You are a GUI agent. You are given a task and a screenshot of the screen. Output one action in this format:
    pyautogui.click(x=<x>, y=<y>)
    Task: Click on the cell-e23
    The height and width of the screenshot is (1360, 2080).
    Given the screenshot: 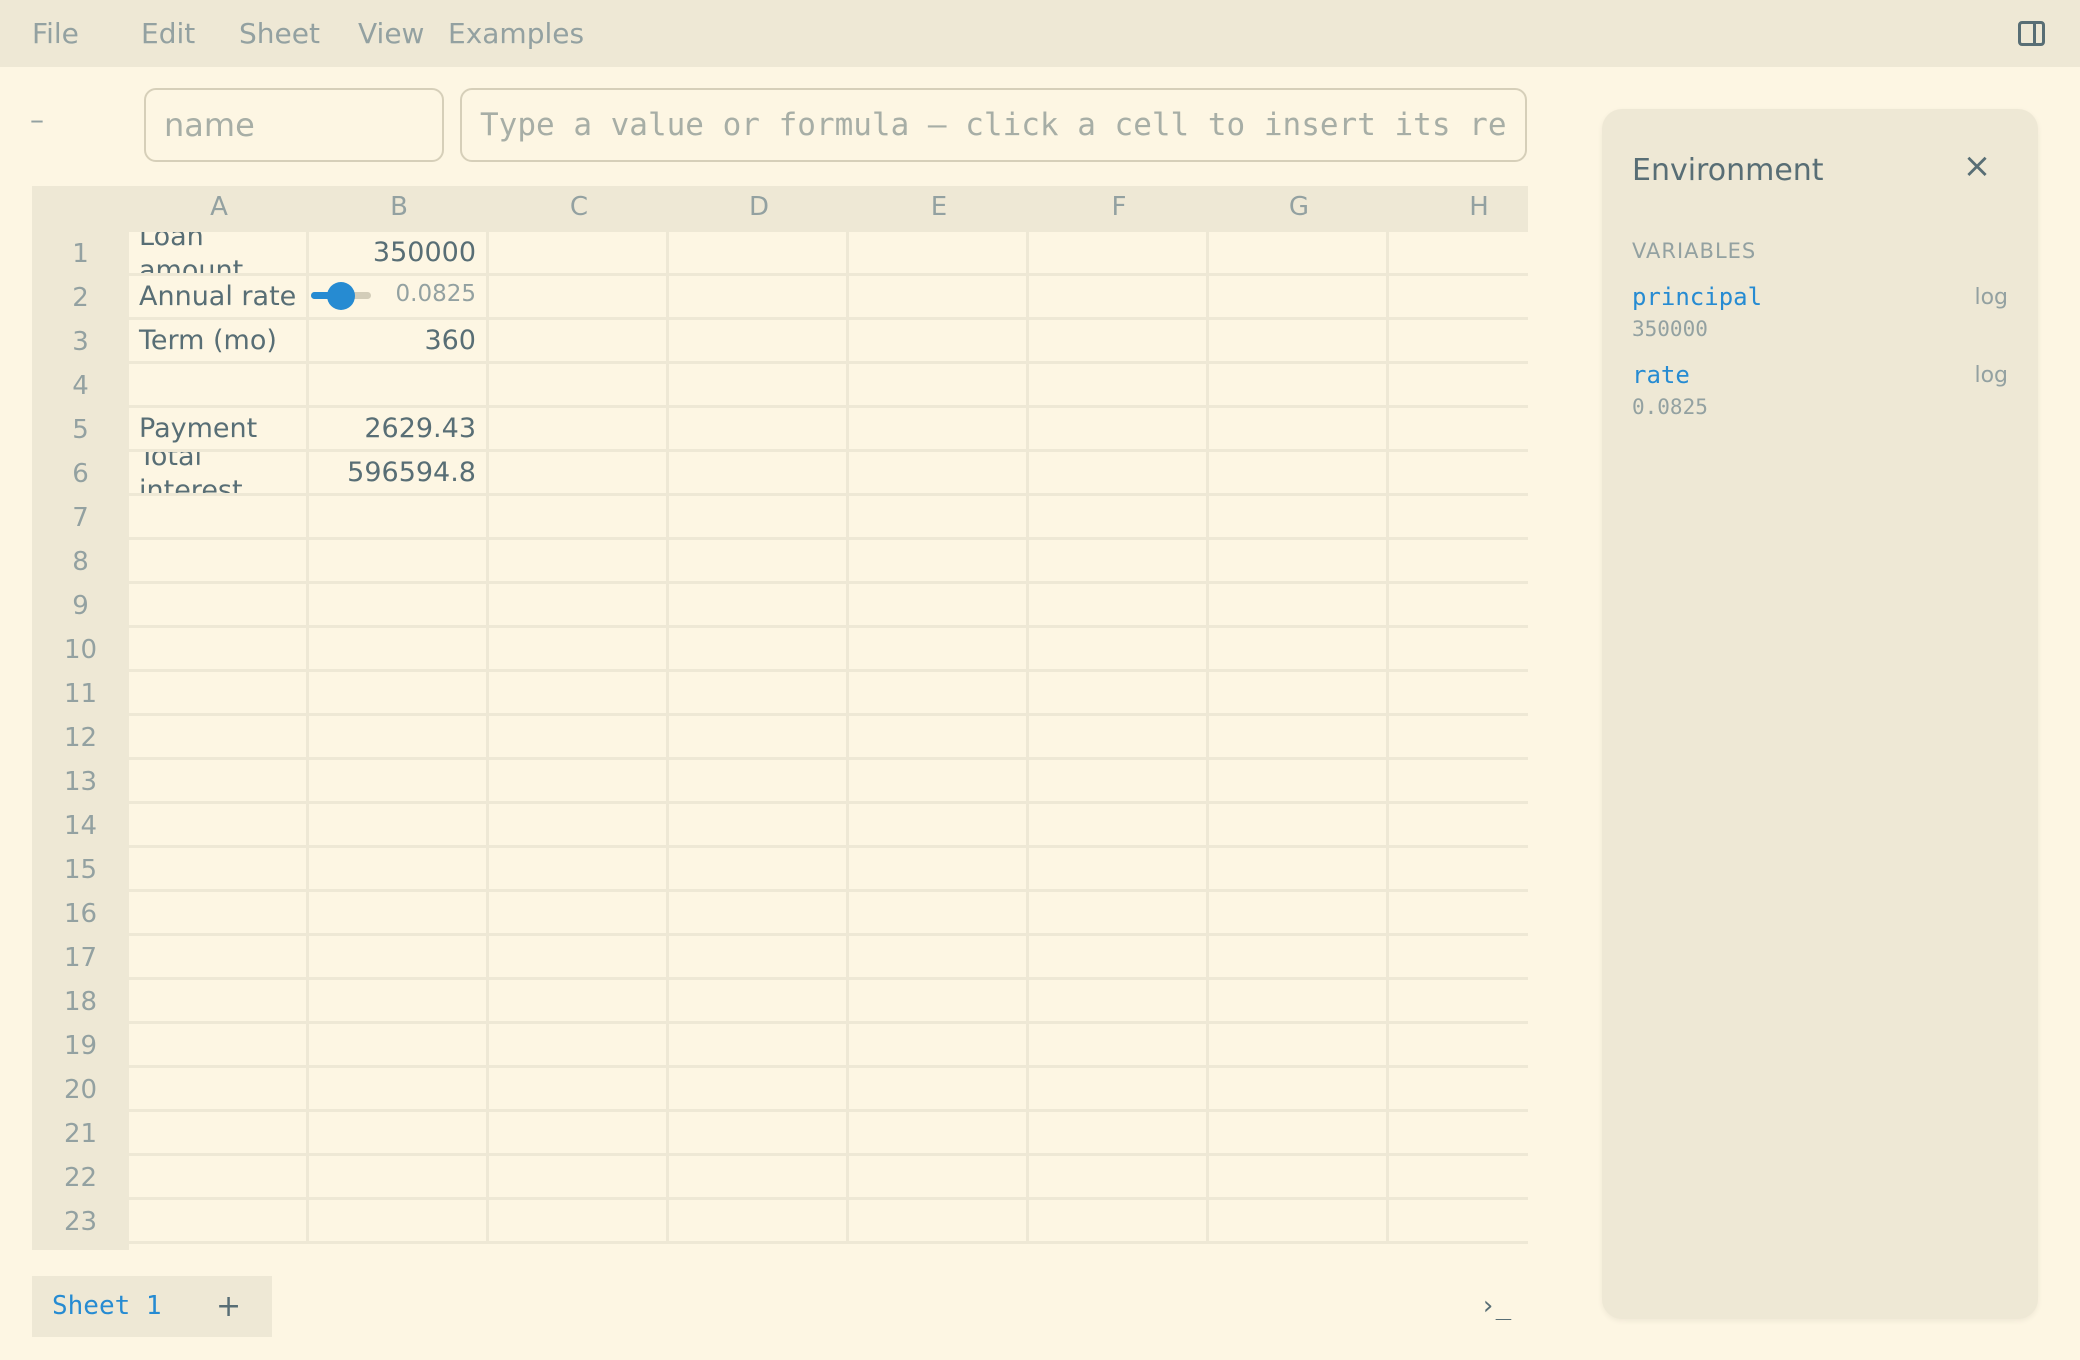 What is the action you would take?
    pyautogui.click(x=939, y=1222)
    